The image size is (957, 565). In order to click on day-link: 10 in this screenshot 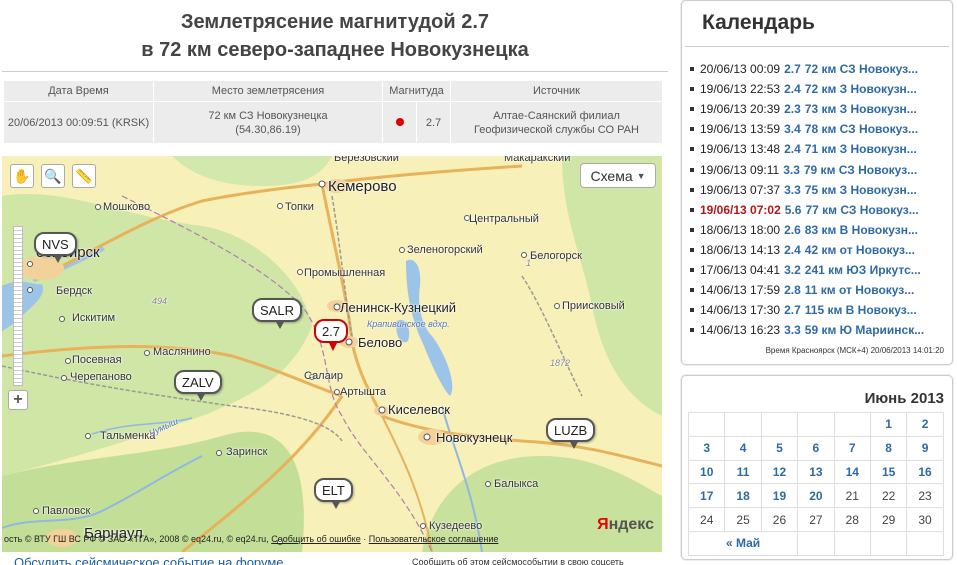, I will do `click(706, 472)`.